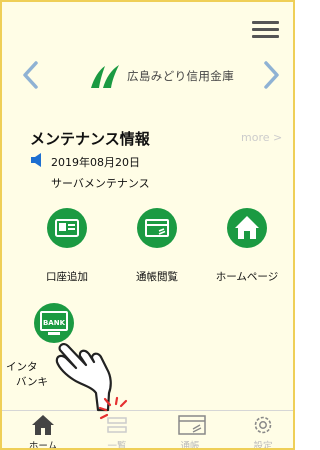 This screenshot has height=450, width=320. I want to click on maintenance-date: 2019年08月20日, so click(95, 162).